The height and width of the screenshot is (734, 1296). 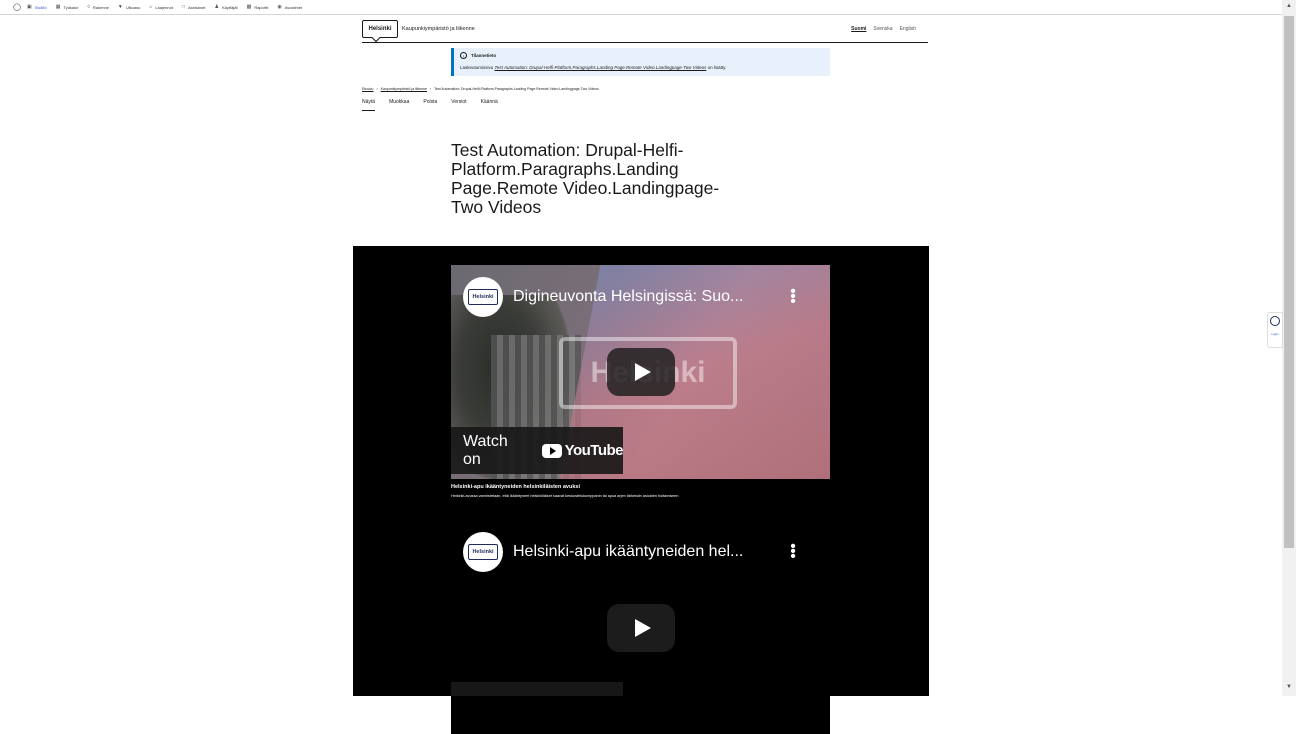 I want to click on toolbar-item-label: Ulkoasu, so click(x=133, y=7).